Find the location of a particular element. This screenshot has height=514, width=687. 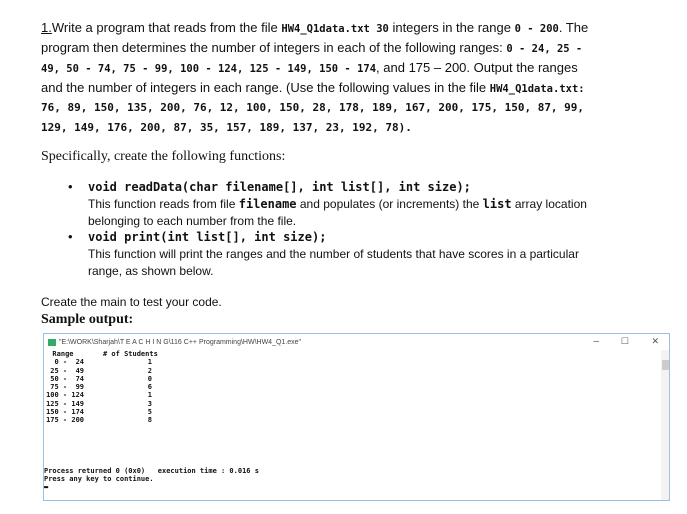

range: 125 - 149 is located at coordinates (65, 403).